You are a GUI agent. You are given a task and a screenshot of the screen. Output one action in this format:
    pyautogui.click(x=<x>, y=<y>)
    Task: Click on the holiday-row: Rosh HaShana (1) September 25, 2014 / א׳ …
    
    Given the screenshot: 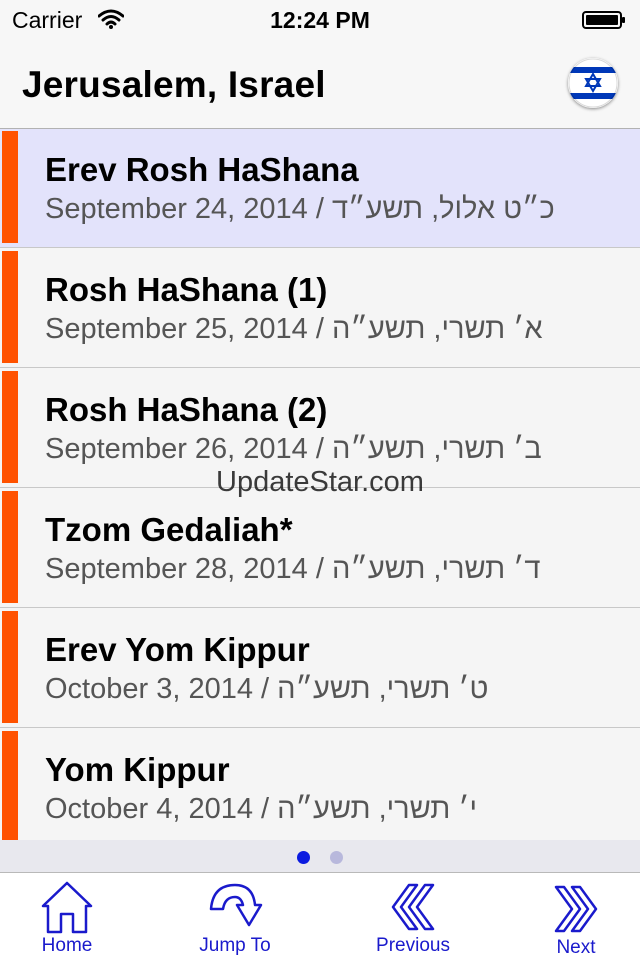 What is the action you would take?
    pyautogui.click(x=320, y=308)
    